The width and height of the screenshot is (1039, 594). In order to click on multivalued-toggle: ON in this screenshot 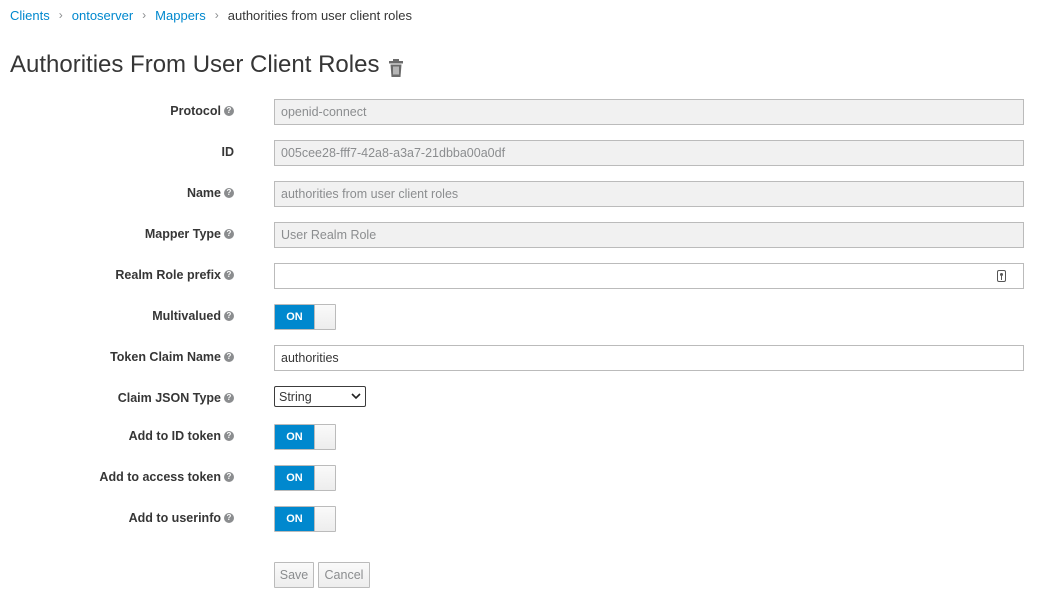, I will do `click(305, 317)`.